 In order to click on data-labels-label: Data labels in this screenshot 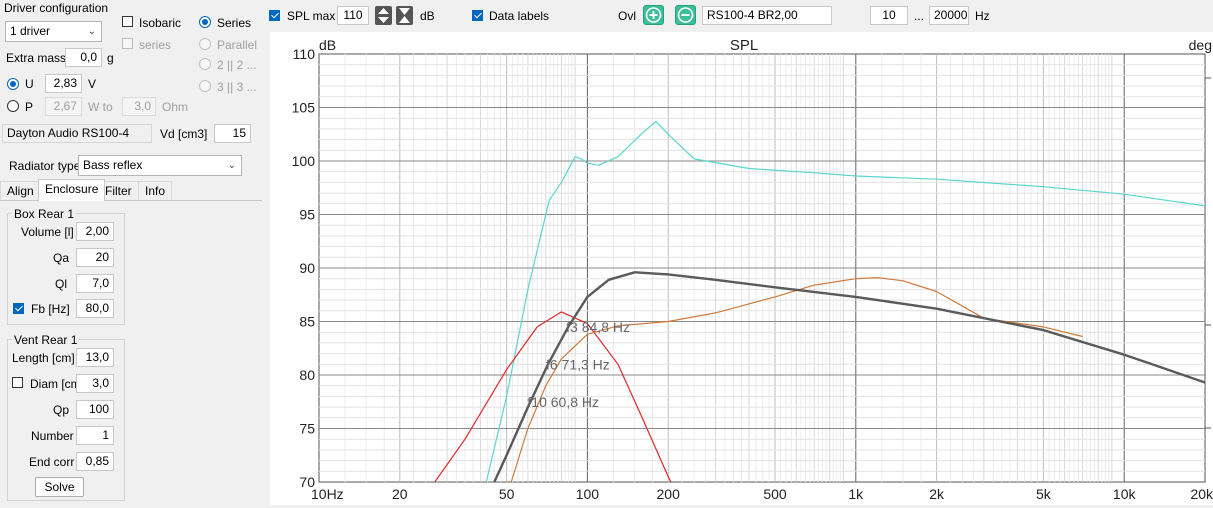, I will do `click(519, 16)`.